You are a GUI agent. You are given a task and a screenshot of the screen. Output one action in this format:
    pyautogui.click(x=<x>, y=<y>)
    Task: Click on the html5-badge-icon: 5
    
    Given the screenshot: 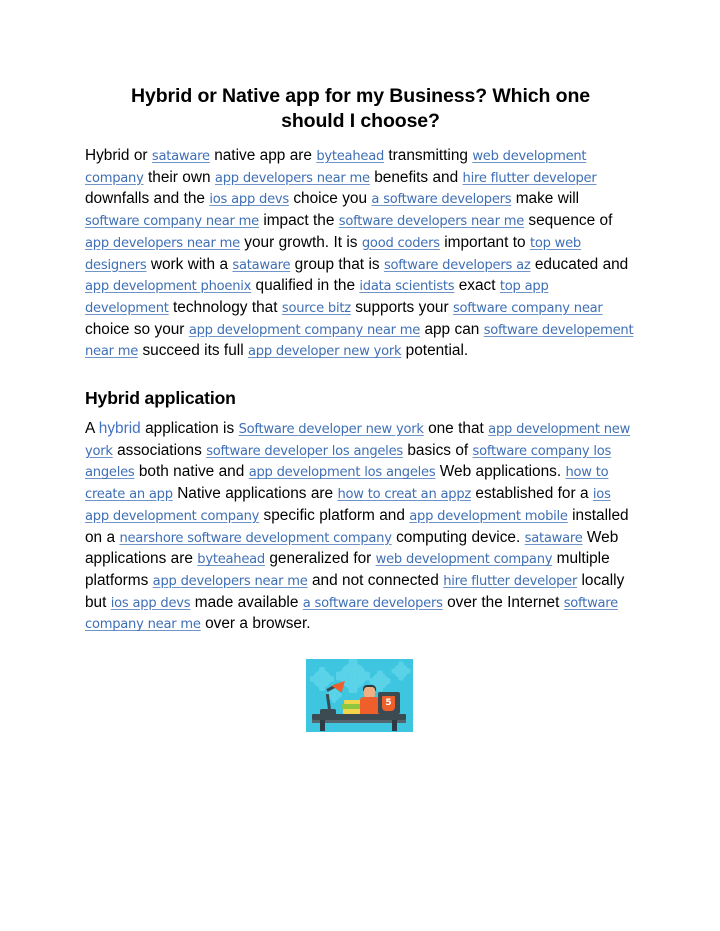 What is the action you would take?
    pyautogui.click(x=388, y=703)
    